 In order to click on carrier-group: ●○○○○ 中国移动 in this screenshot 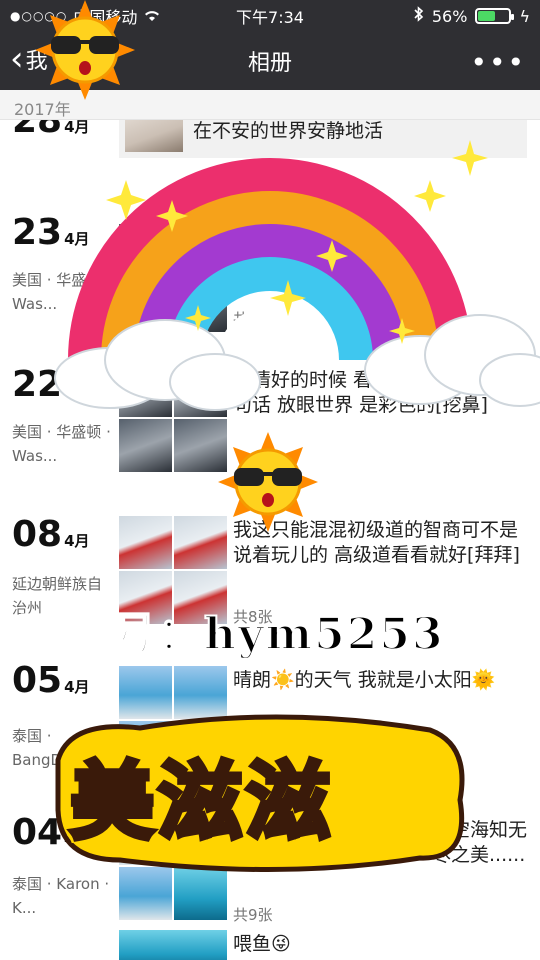, I will do `click(85, 16)`.